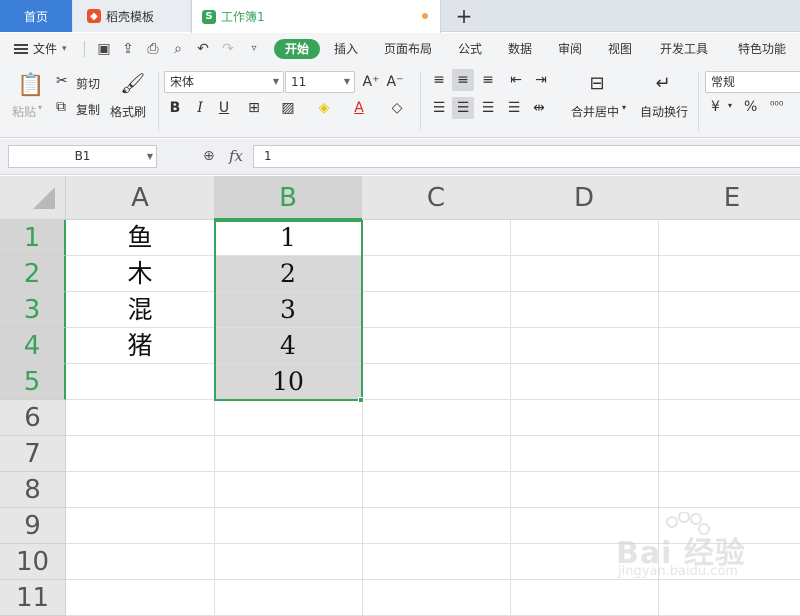 The width and height of the screenshot is (800, 616). Describe the element at coordinates (584, 382) in the screenshot. I see `cell-d5` at that location.